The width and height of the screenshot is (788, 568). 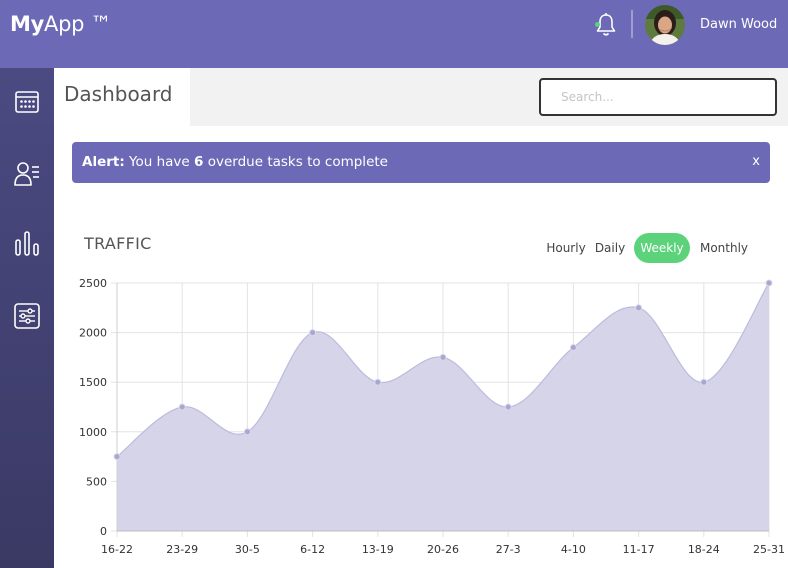 What do you see at coordinates (93, 432) in the screenshot?
I see `y-tick-label: 1000` at bounding box center [93, 432].